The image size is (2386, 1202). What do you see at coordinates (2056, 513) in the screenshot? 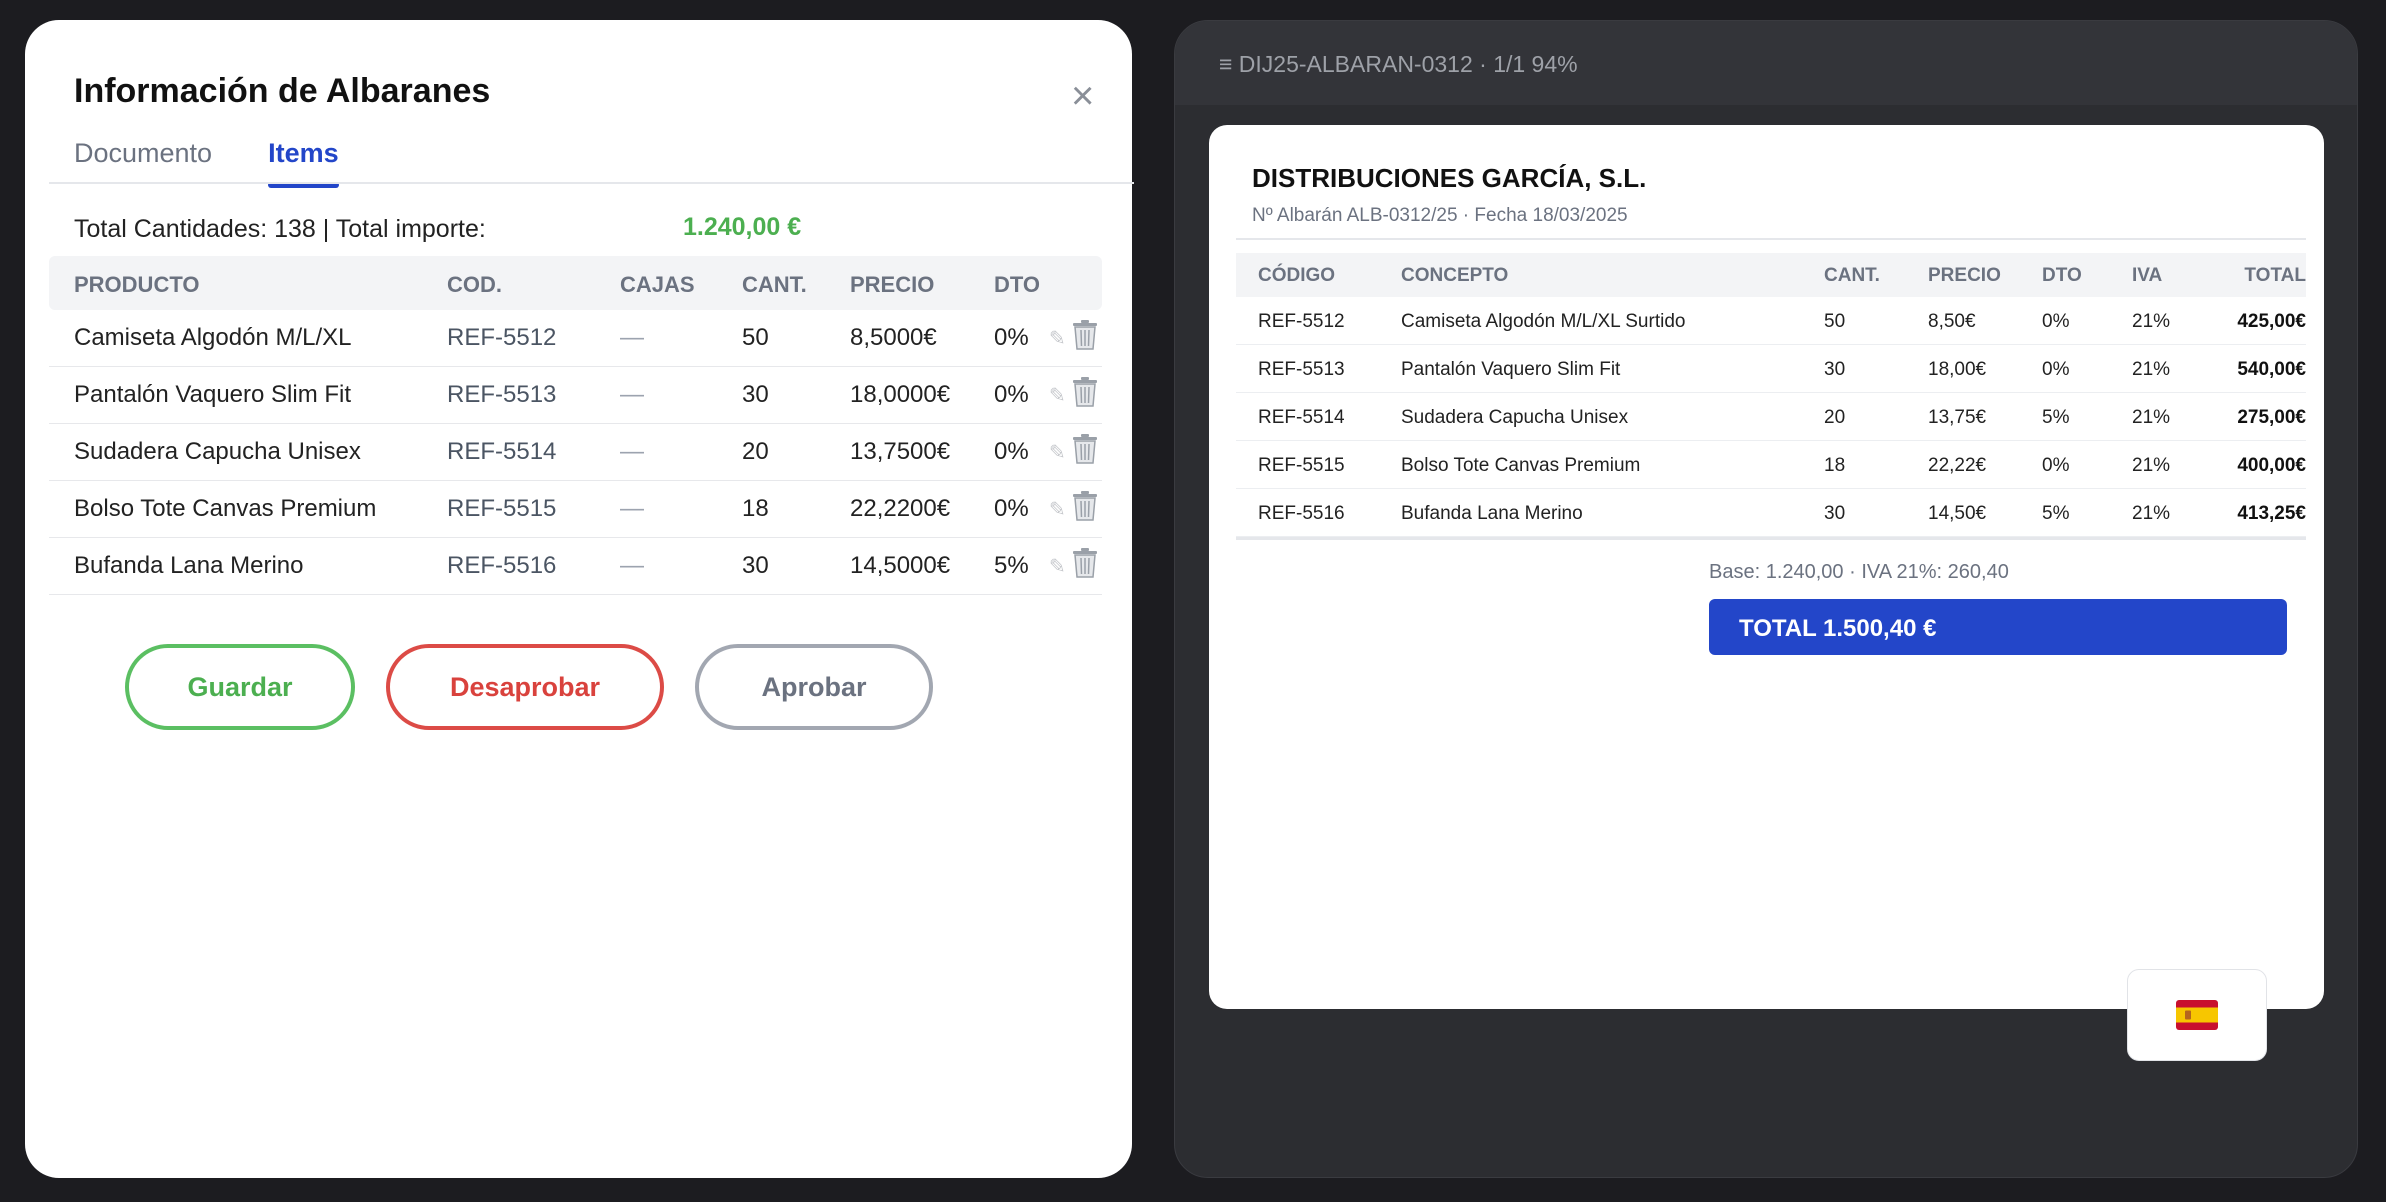
I see `doc-discount: 5%` at bounding box center [2056, 513].